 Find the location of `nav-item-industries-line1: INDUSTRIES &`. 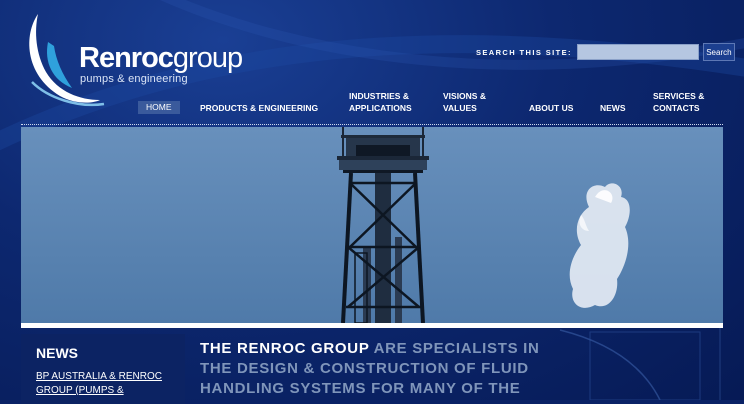

nav-item-industries-line1: INDUSTRIES & is located at coordinates (379, 96).